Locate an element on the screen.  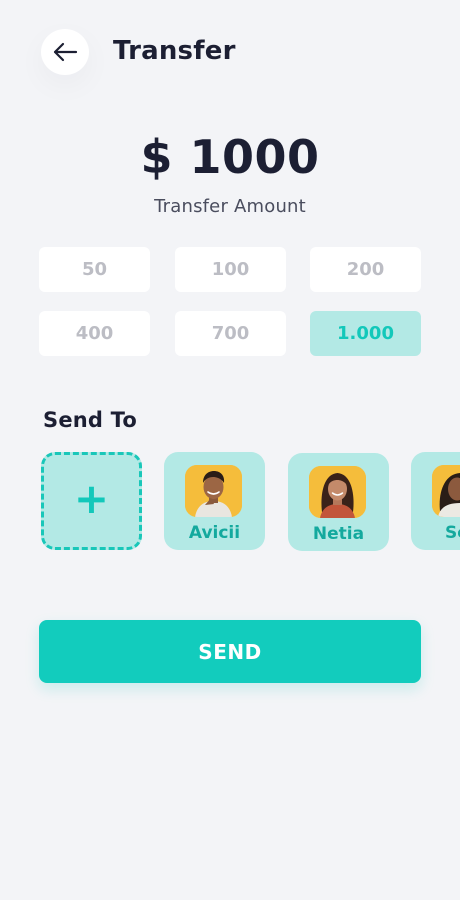
transfer-amount-label: Transfer Amount is located at coordinates (230, 206).